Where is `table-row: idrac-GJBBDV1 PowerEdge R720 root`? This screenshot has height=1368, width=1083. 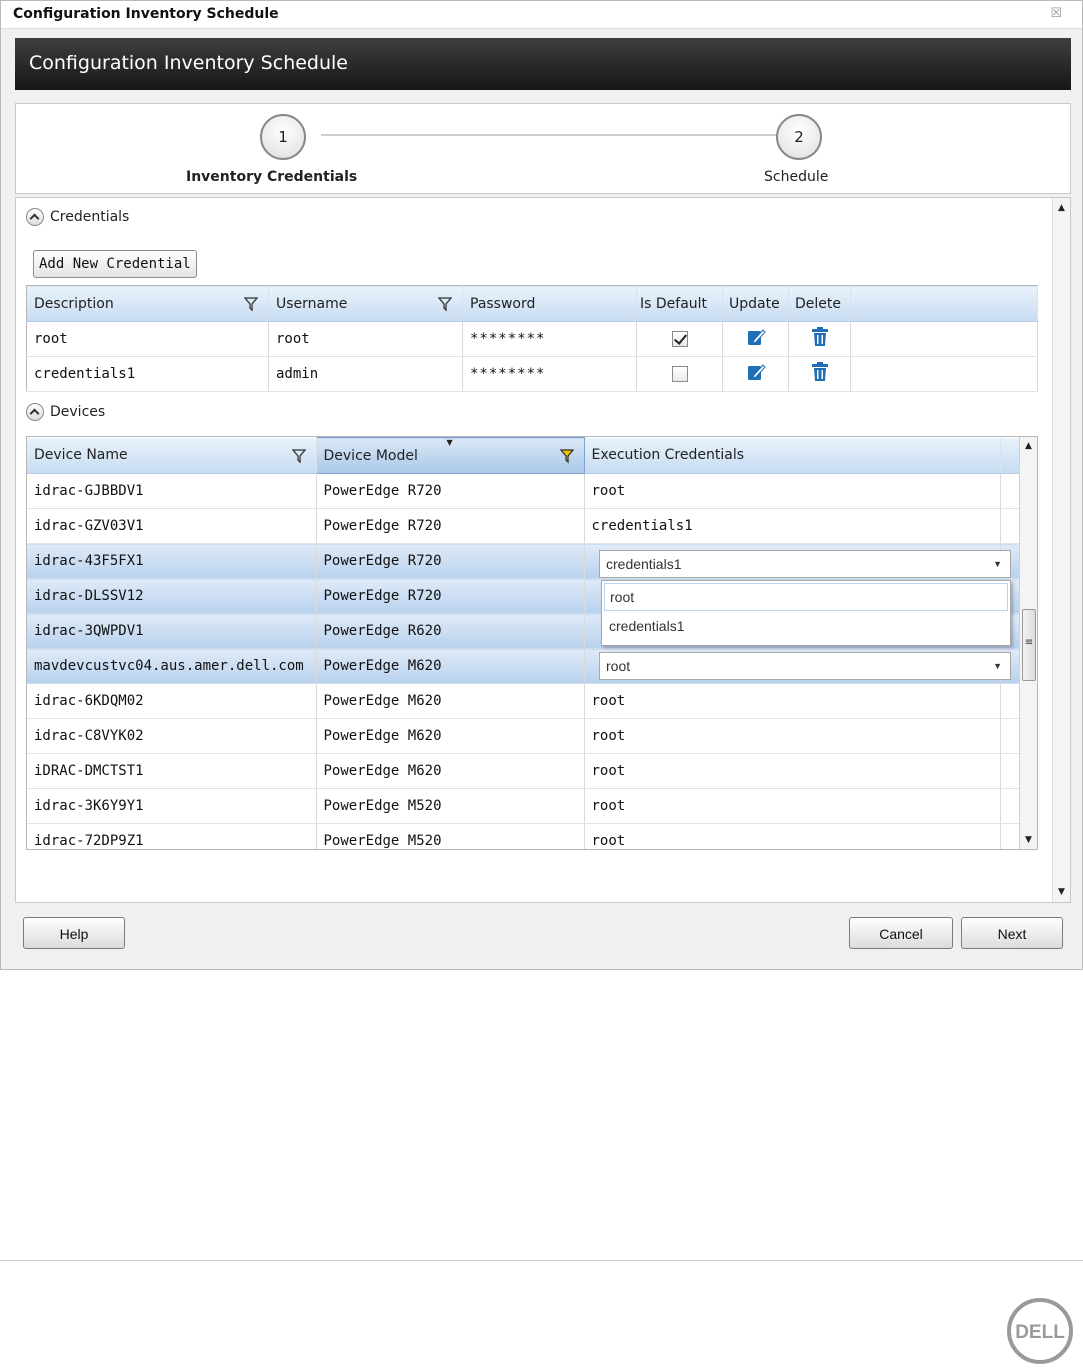
table-row: idrac-GJBBDV1 PowerEdge R720 root is located at coordinates (524, 491).